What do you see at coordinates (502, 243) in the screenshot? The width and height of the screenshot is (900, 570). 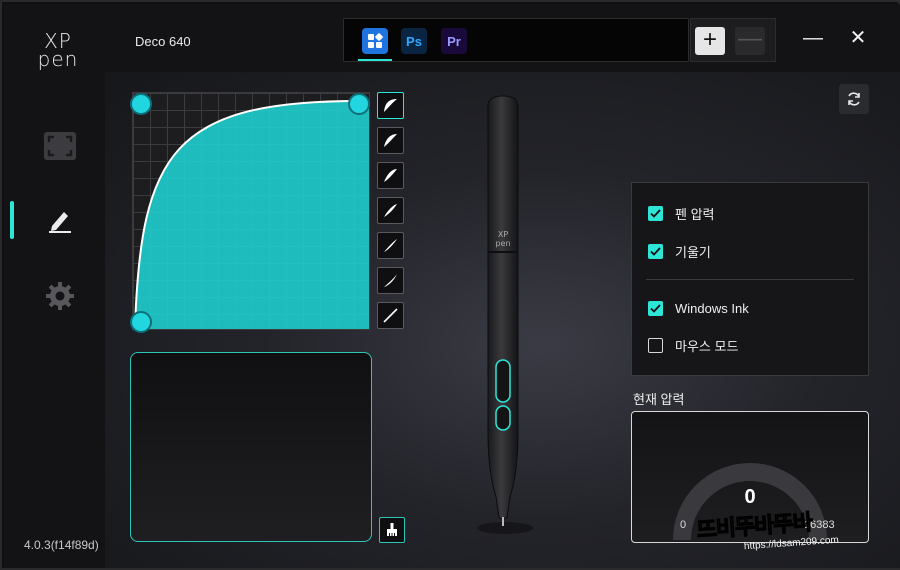 I see `pen-brand-line2: pen` at bounding box center [502, 243].